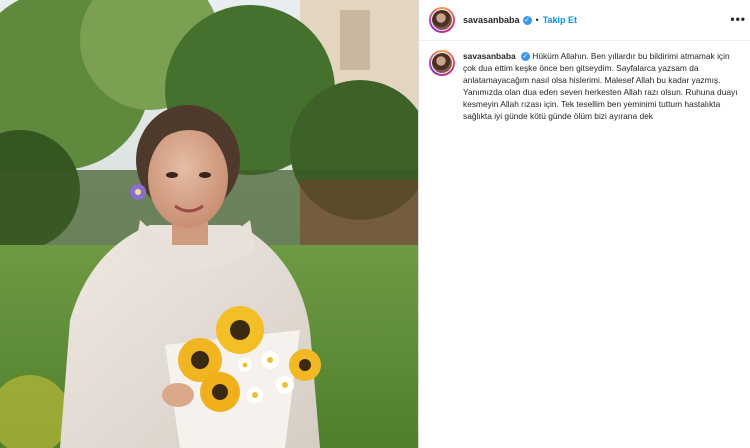 Image resolution: width=750 pixels, height=448 pixels. What do you see at coordinates (560, 20) in the screenshot?
I see `follow-button: Takip Et` at bounding box center [560, 20].